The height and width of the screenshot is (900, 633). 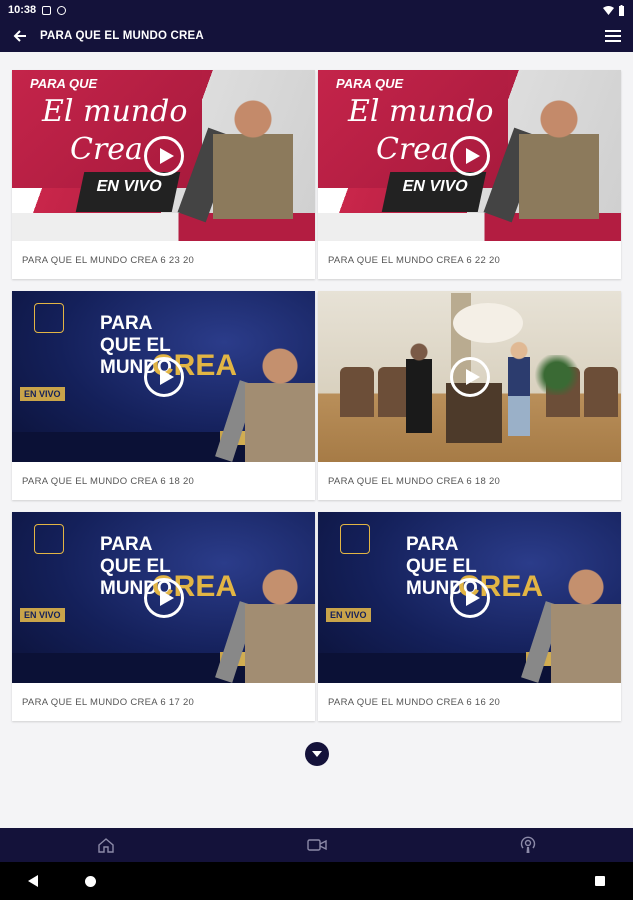 I want to click on bottom-nav, so click(x=316, y=845).